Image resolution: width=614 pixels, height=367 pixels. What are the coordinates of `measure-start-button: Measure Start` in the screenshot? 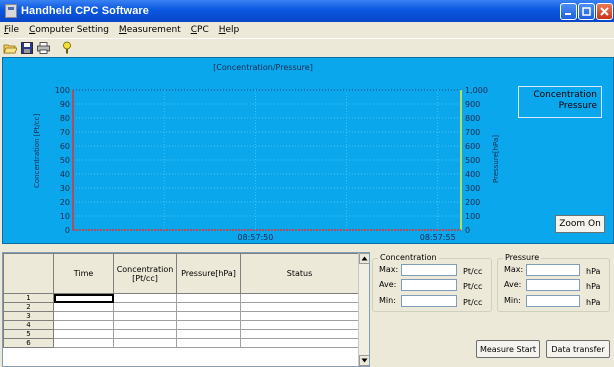 It's located at (508, 349).